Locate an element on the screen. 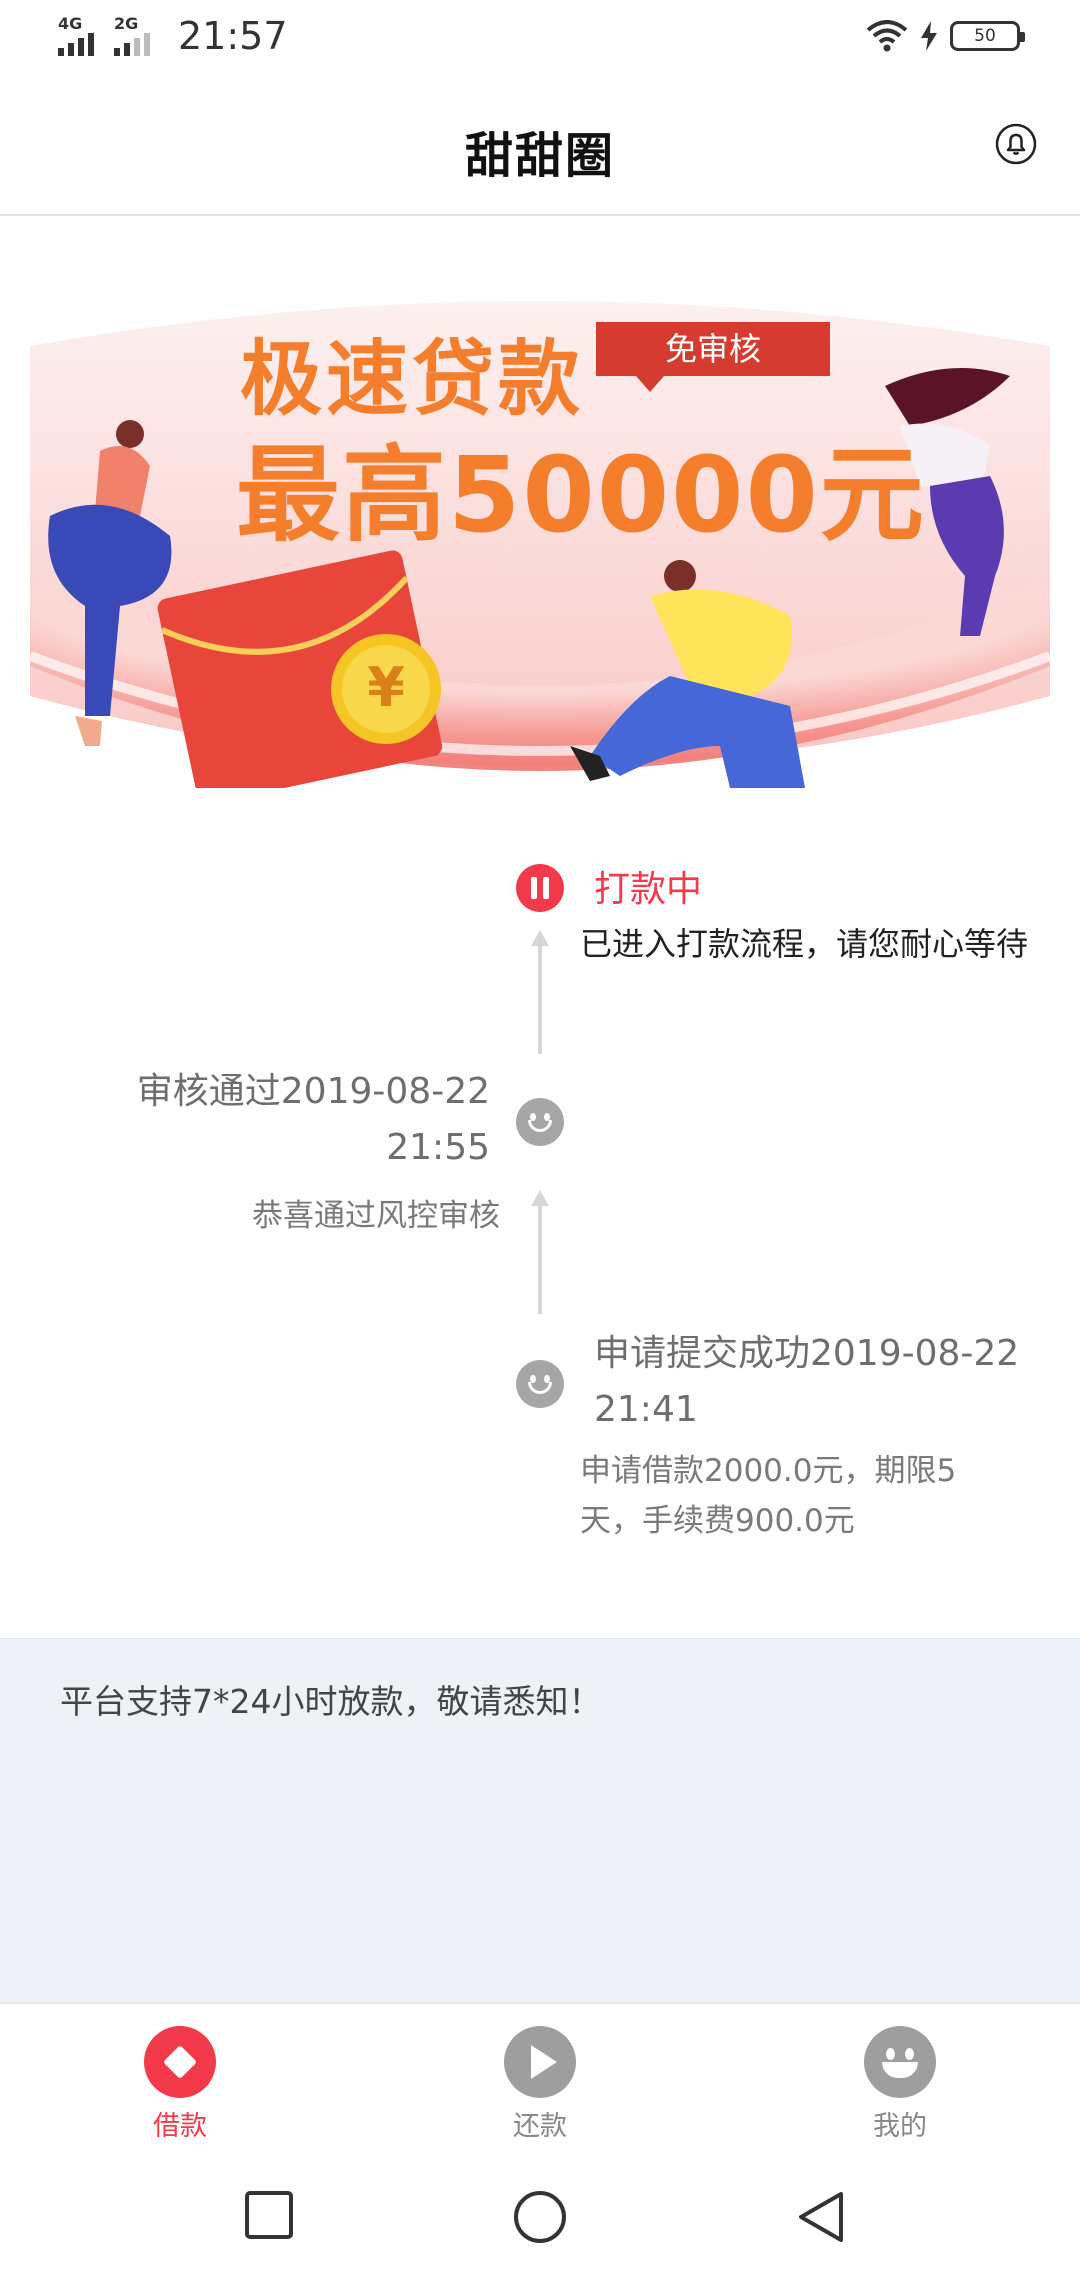 The height and width of the screenshot is (2280, 1080). app-header: 甜甜圈 is located at coordinates (540, 148).